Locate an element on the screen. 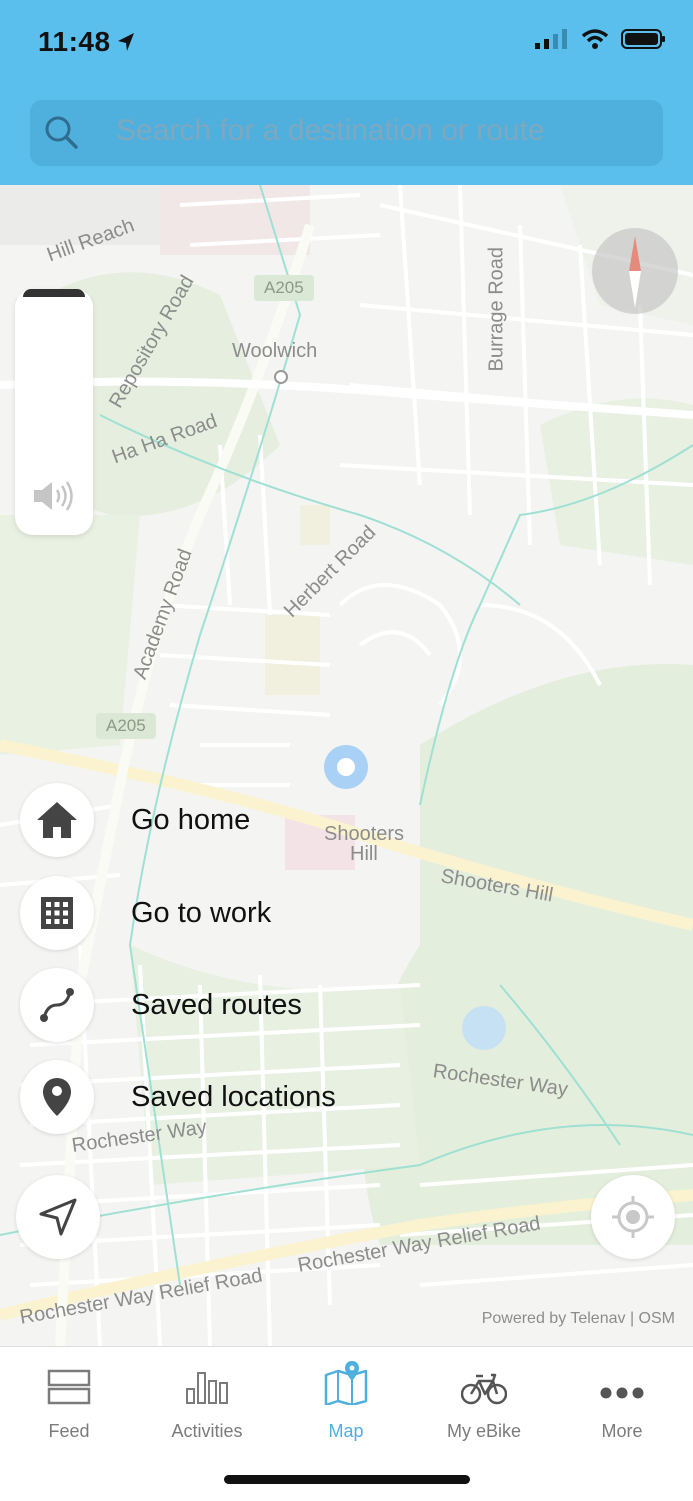 Image resolution: width=693 pixels, height=1501 pixels. more-icon is located at coordinates (622, 1393).